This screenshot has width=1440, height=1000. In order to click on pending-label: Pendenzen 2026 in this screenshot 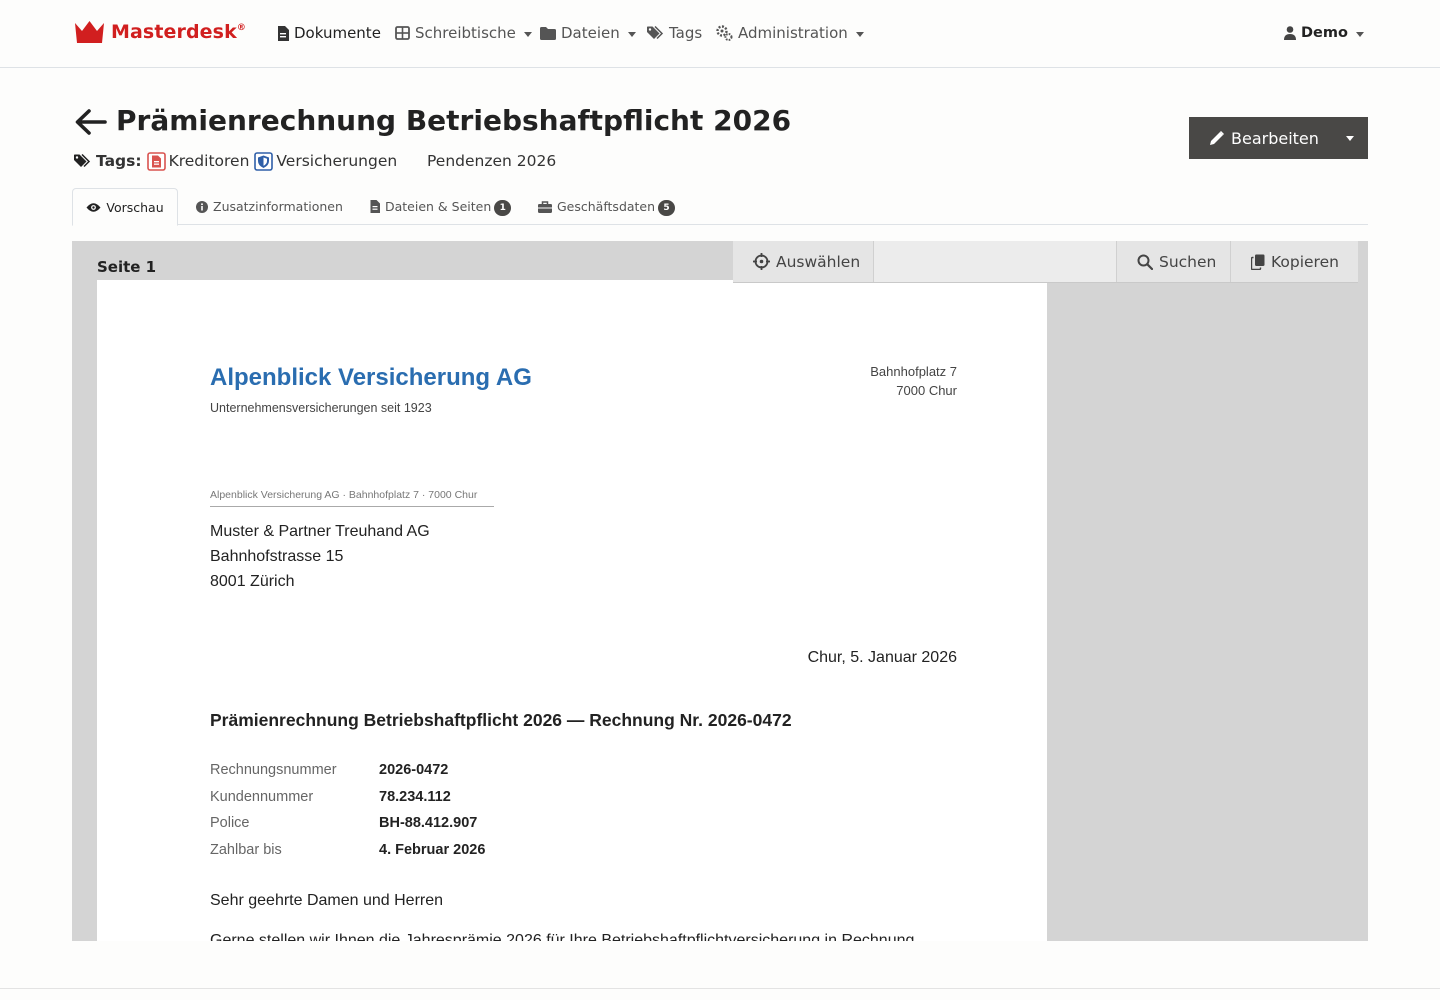, I will do `click(491, 161)`.